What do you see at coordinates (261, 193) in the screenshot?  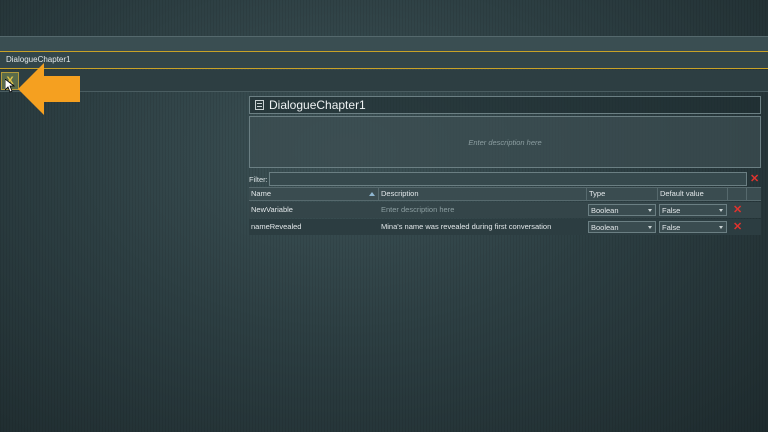 I see `column-header-name-label: Name` at bounding box center [261, 193].